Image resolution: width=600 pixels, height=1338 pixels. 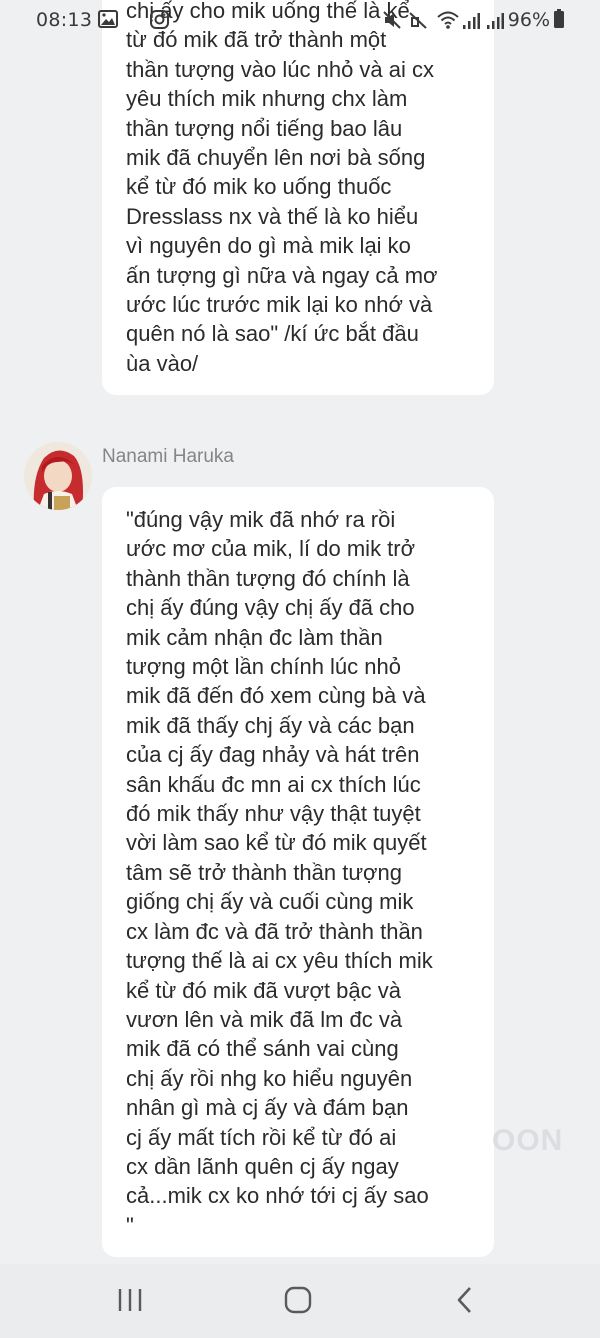 I want to click on home-icon, so click(x=298, y=1302).